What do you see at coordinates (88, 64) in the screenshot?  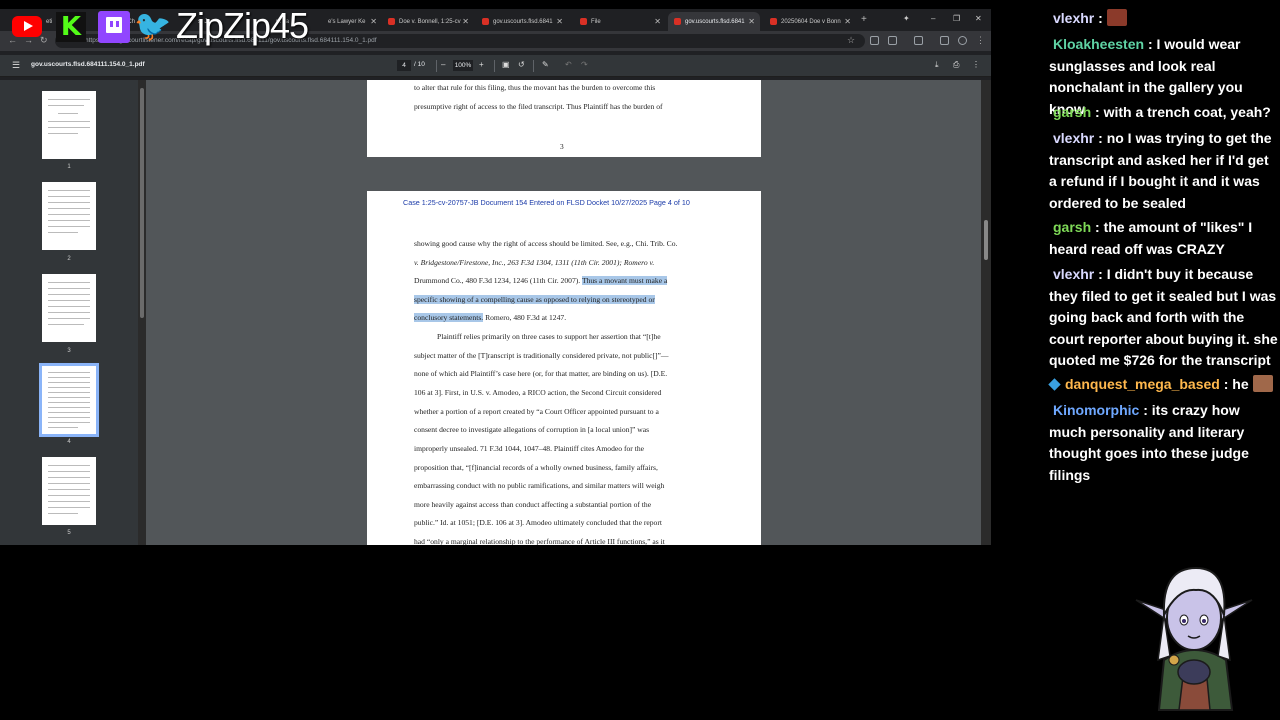 I see `pdf-filename: gov.uscourts.flsd.684111.154.0_1.pdf` at bounding box center [88, 64].